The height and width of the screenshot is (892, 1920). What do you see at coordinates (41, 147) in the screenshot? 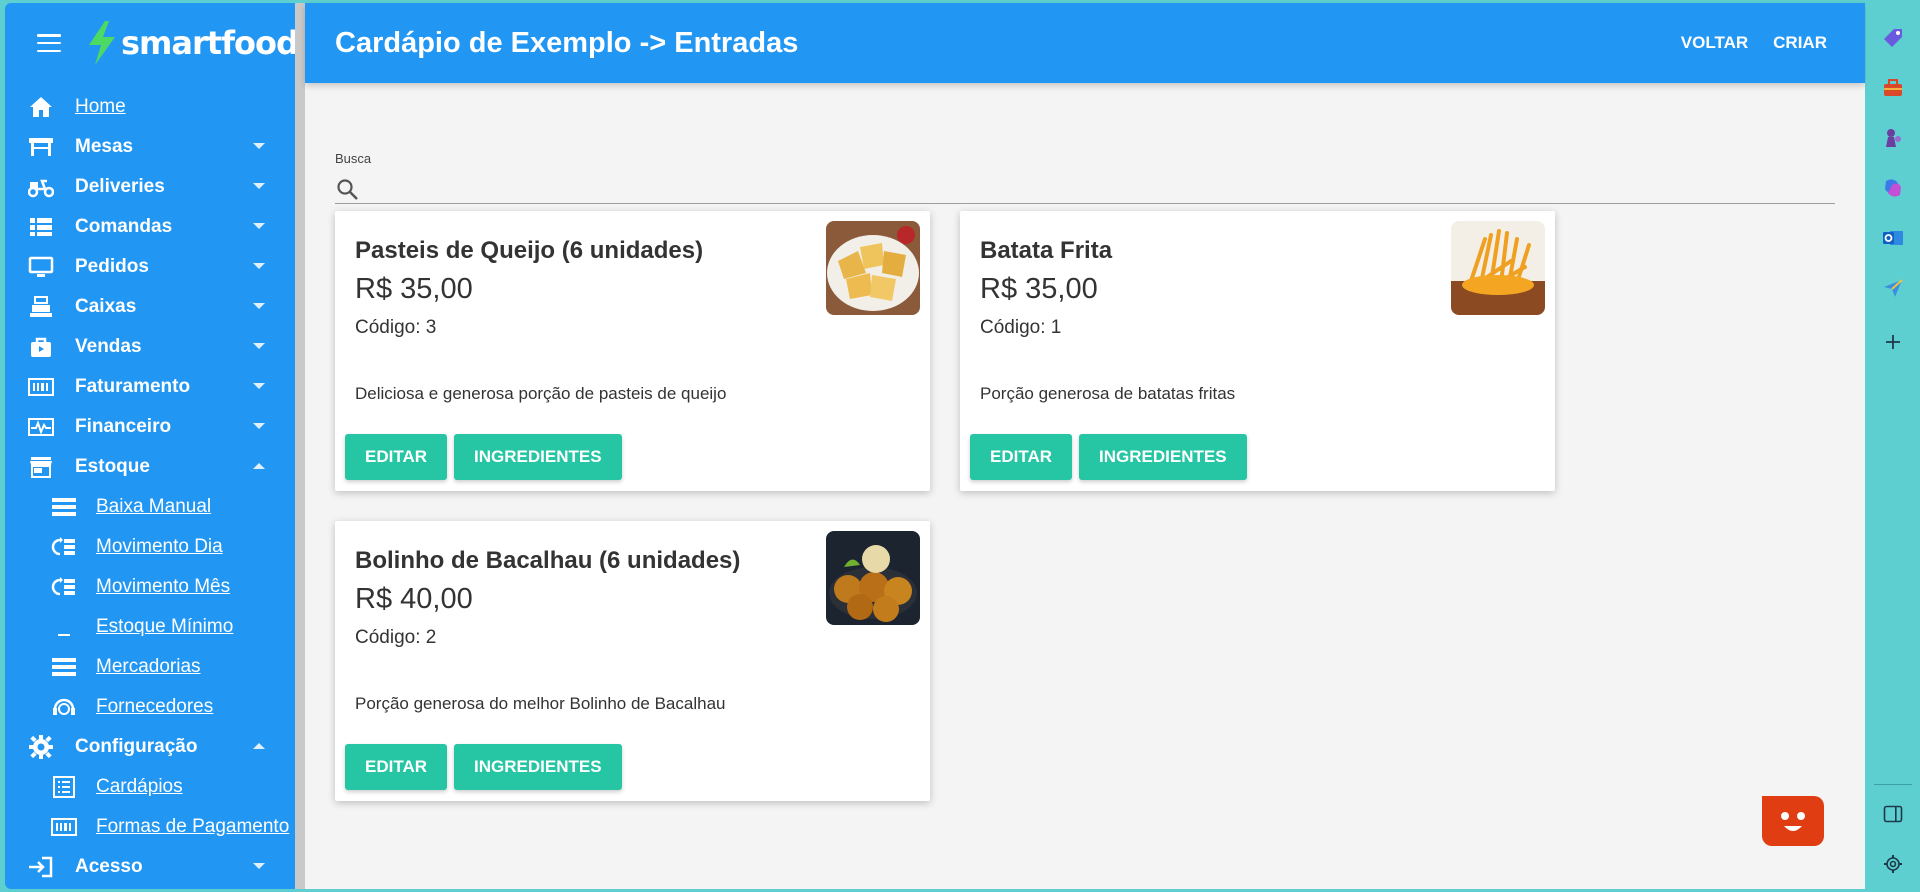
I see `table-icon` at bounding box center [41, 147].